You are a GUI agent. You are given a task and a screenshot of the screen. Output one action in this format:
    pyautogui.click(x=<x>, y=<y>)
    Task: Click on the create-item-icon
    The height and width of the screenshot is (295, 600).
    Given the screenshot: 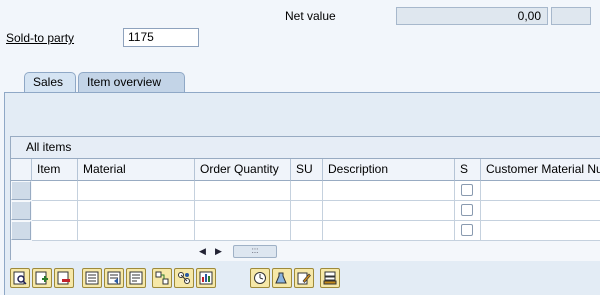 What is the action you would take?
    pyautogui.click(x=42, y=278)
    